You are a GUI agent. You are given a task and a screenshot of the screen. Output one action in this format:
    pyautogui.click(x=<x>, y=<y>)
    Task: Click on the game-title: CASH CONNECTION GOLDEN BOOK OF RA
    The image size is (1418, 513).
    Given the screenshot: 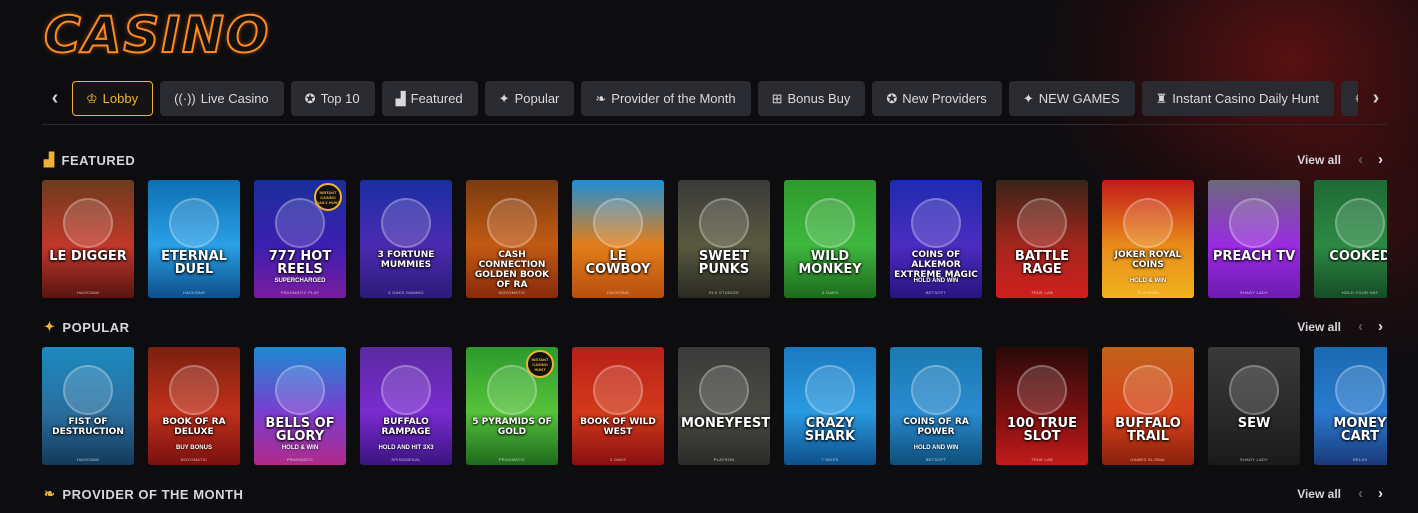 What is the action you would take?
    pyautogui.click(x=512, y=270)
    